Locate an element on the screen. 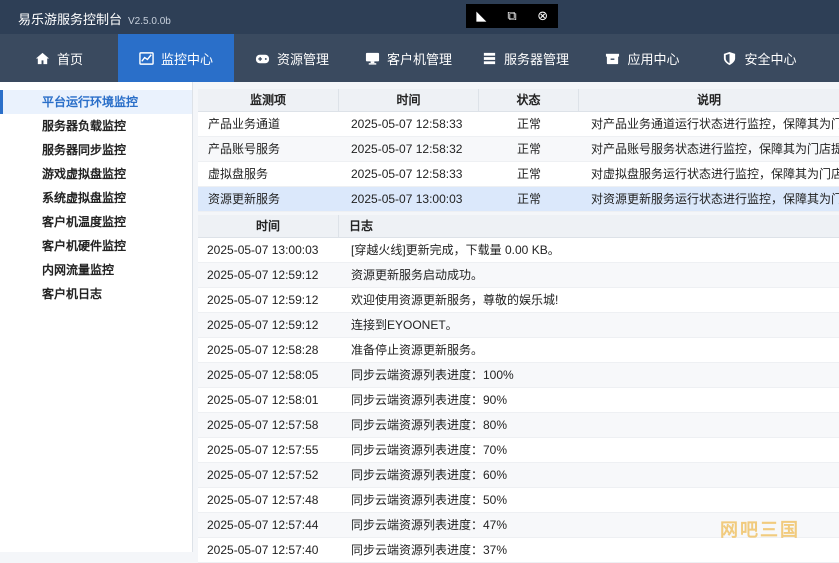 This screenshot has width=839, height=563. log-cell: 2025-05-07 12:57:40 is located at coordinates (263, 550).